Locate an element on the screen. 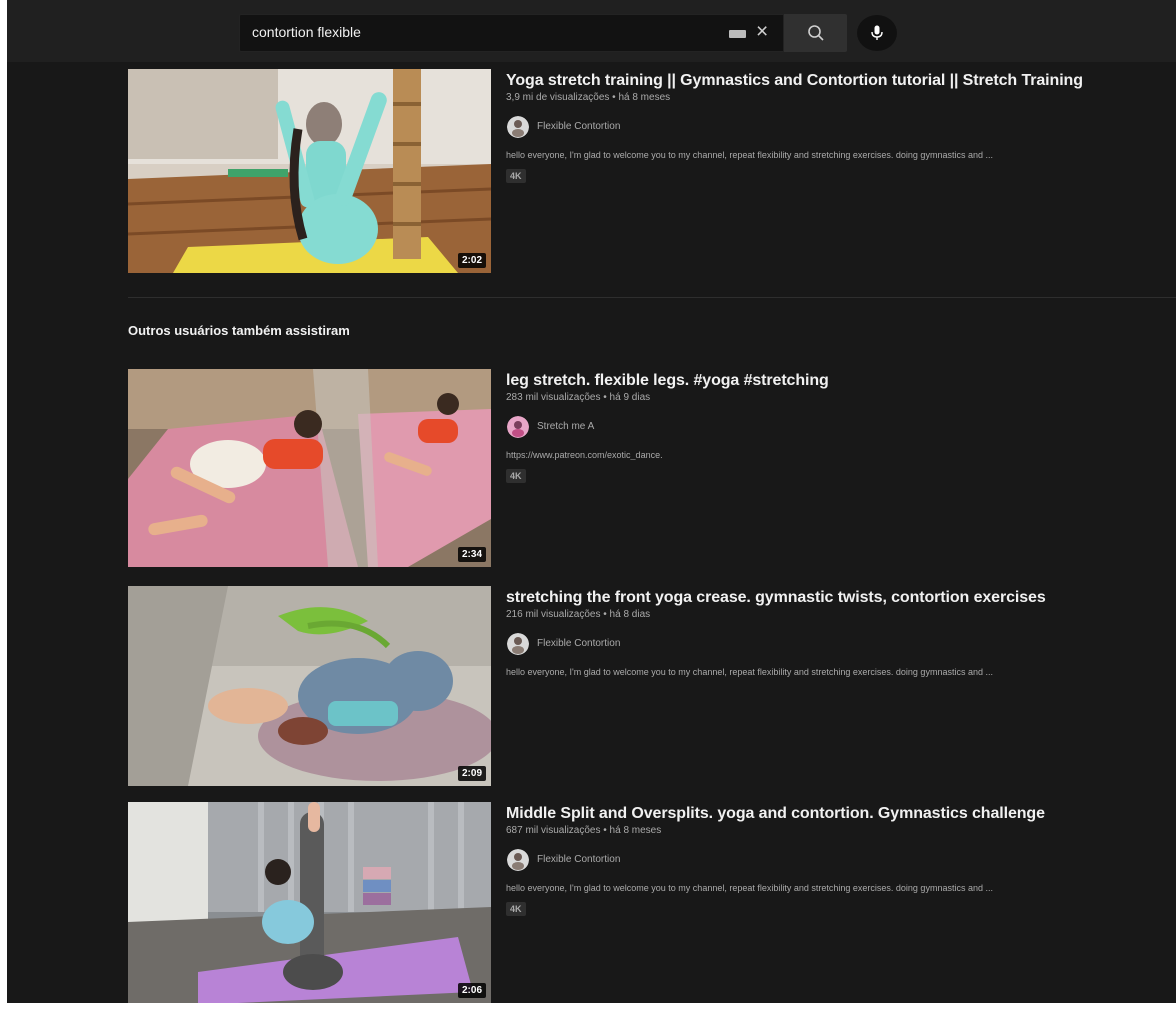 This screenshot has height=1009, width=1176. section-heading: Outros usuários também assistiram is located at coordinates (239, 330).